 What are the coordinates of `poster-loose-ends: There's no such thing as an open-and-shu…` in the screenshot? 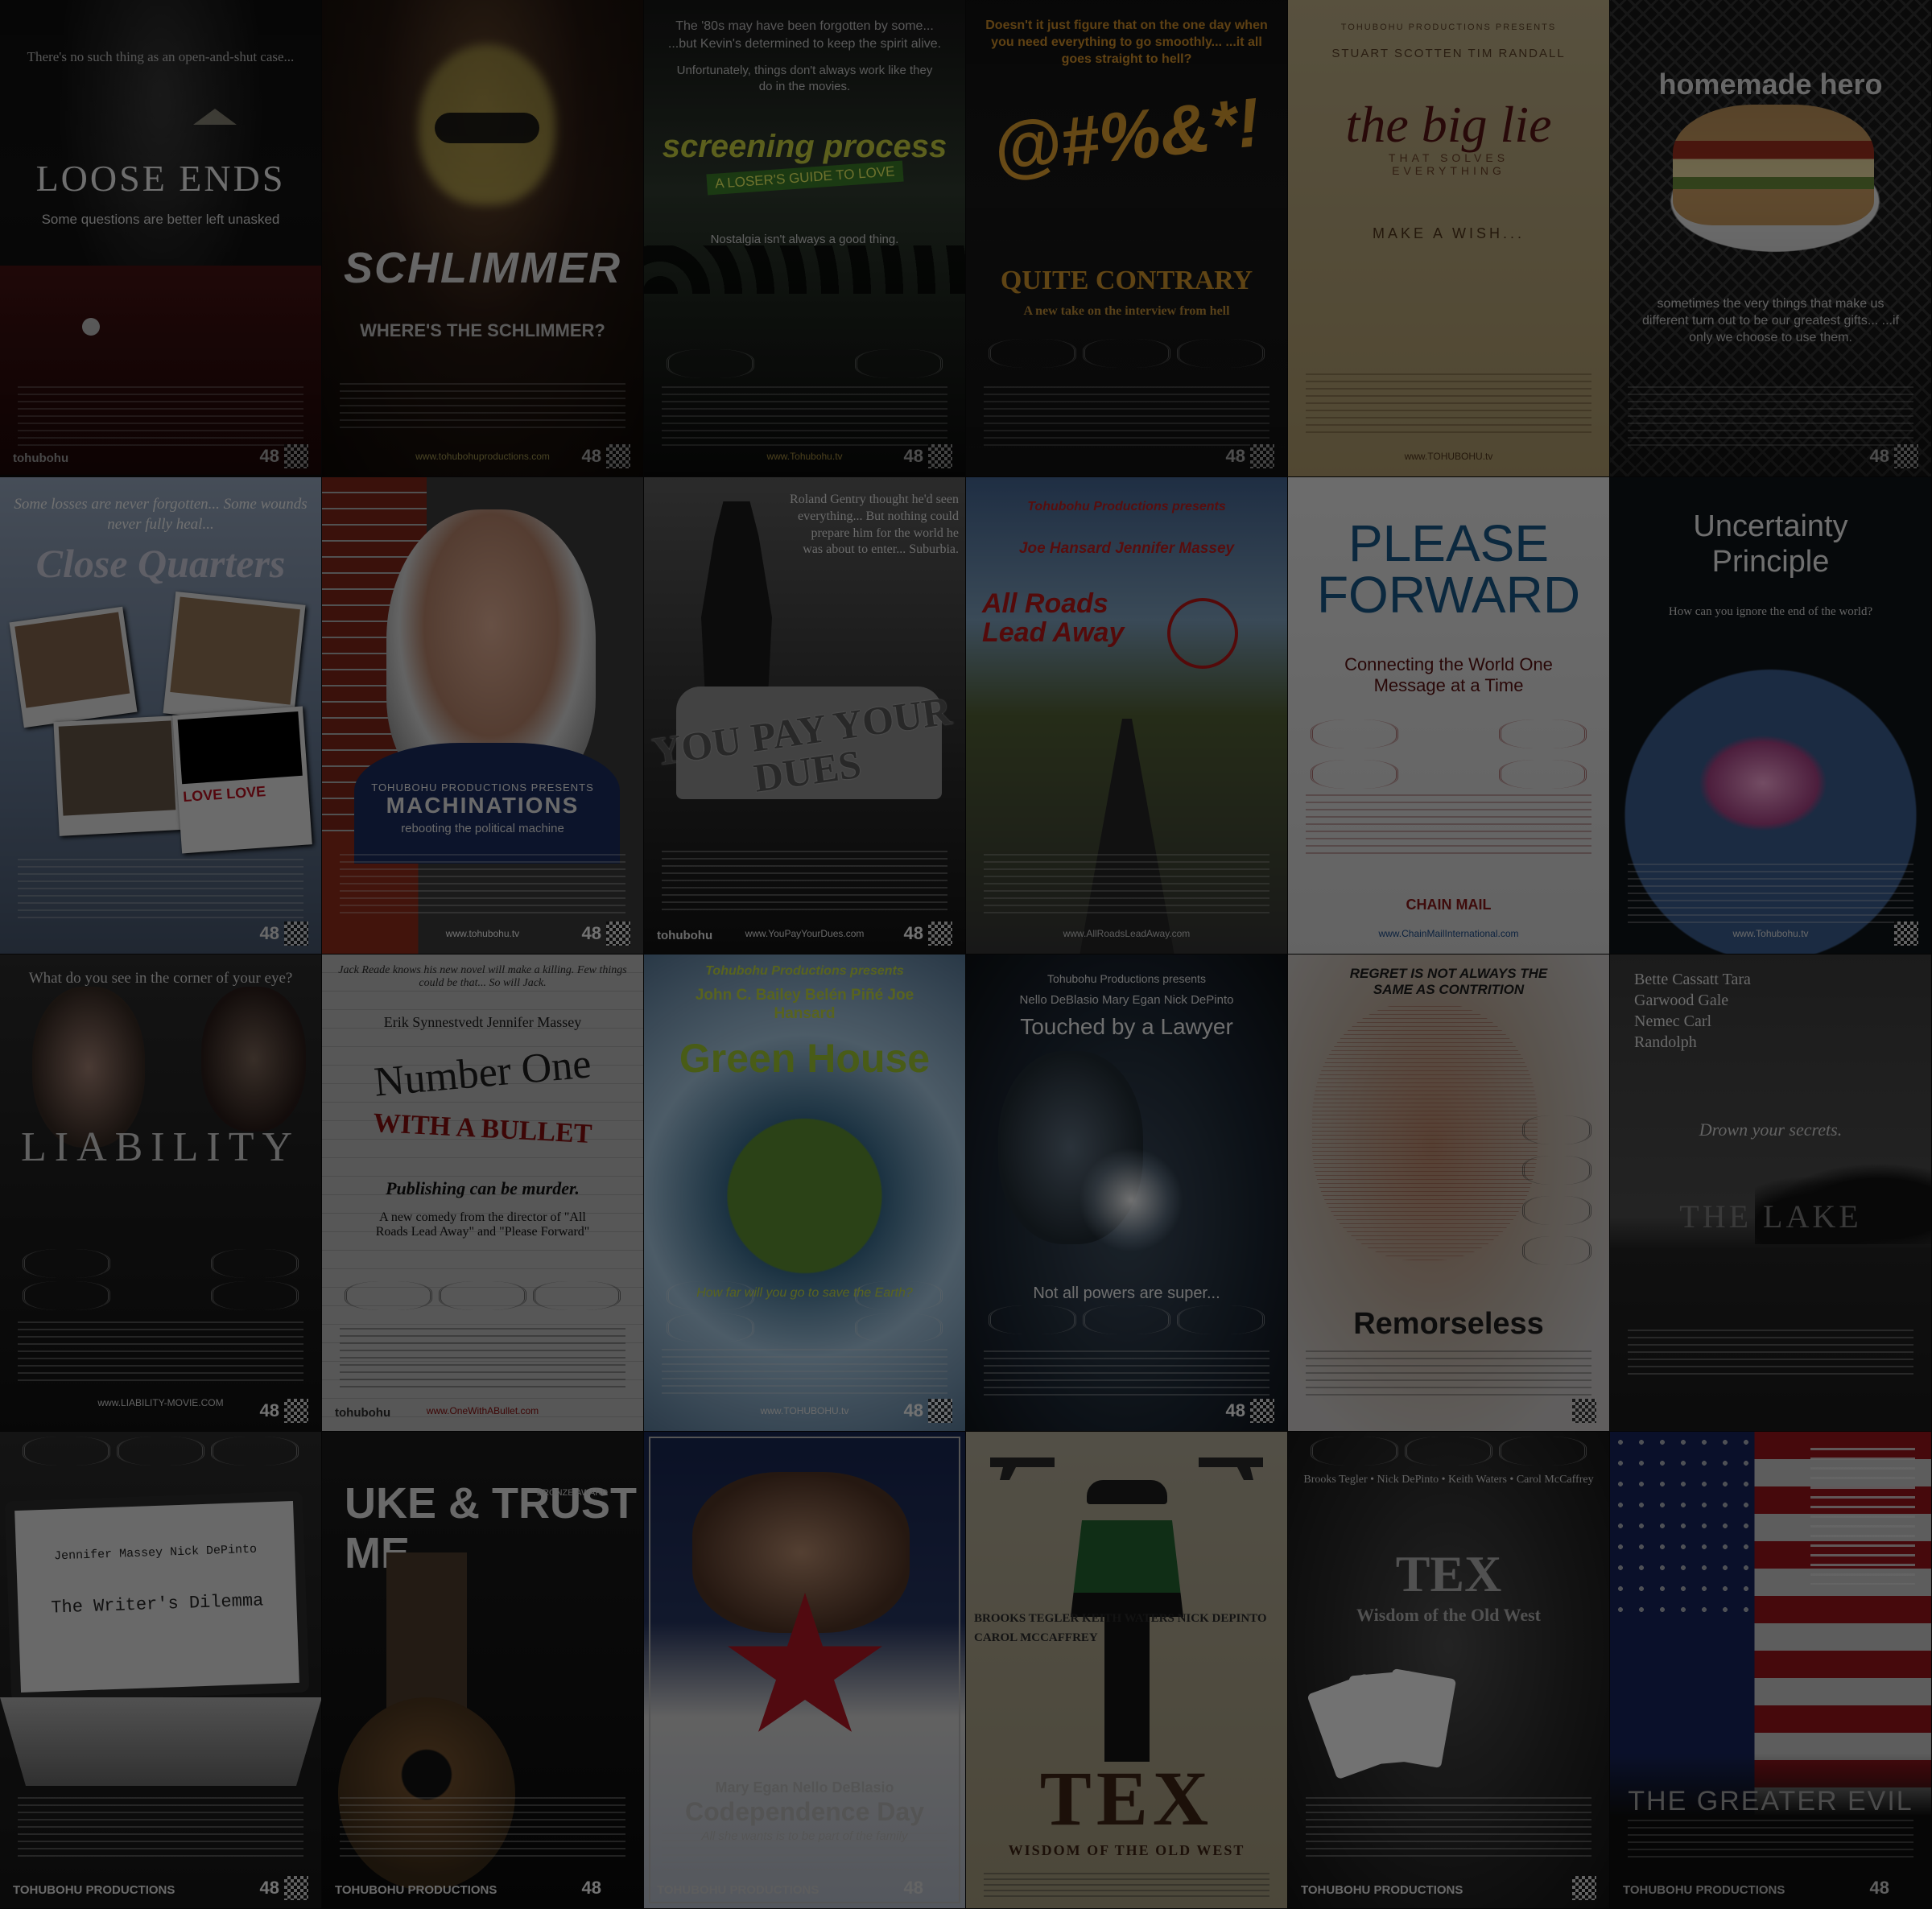 It's located at (161, 239).